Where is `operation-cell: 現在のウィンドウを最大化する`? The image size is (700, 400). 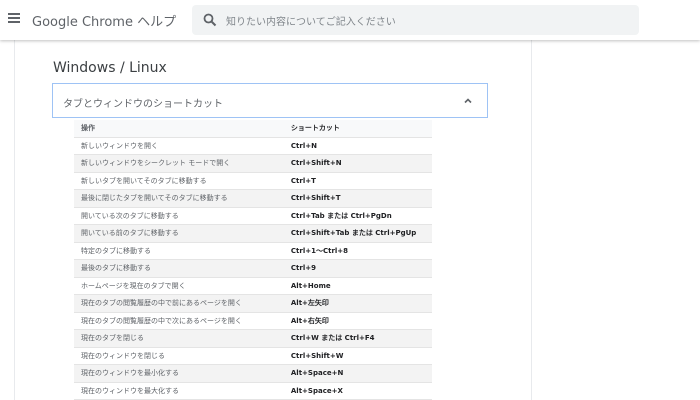 operation-cell: 現在のウィンドウを最大化する is located at coordinates (179, 391).